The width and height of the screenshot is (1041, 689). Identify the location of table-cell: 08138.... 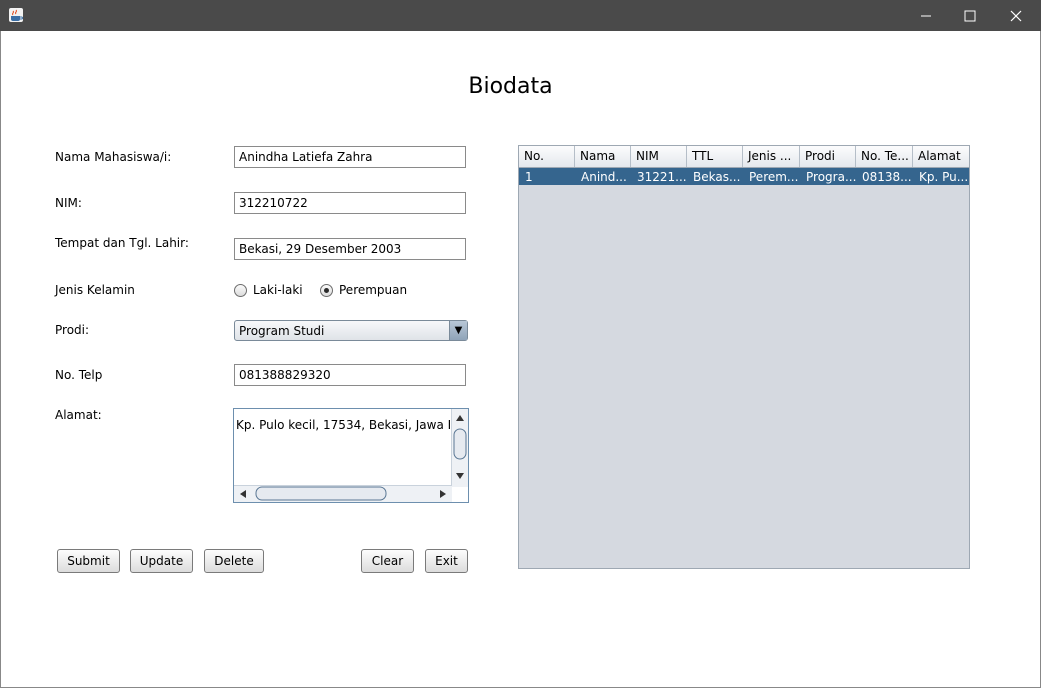
(887, 177).